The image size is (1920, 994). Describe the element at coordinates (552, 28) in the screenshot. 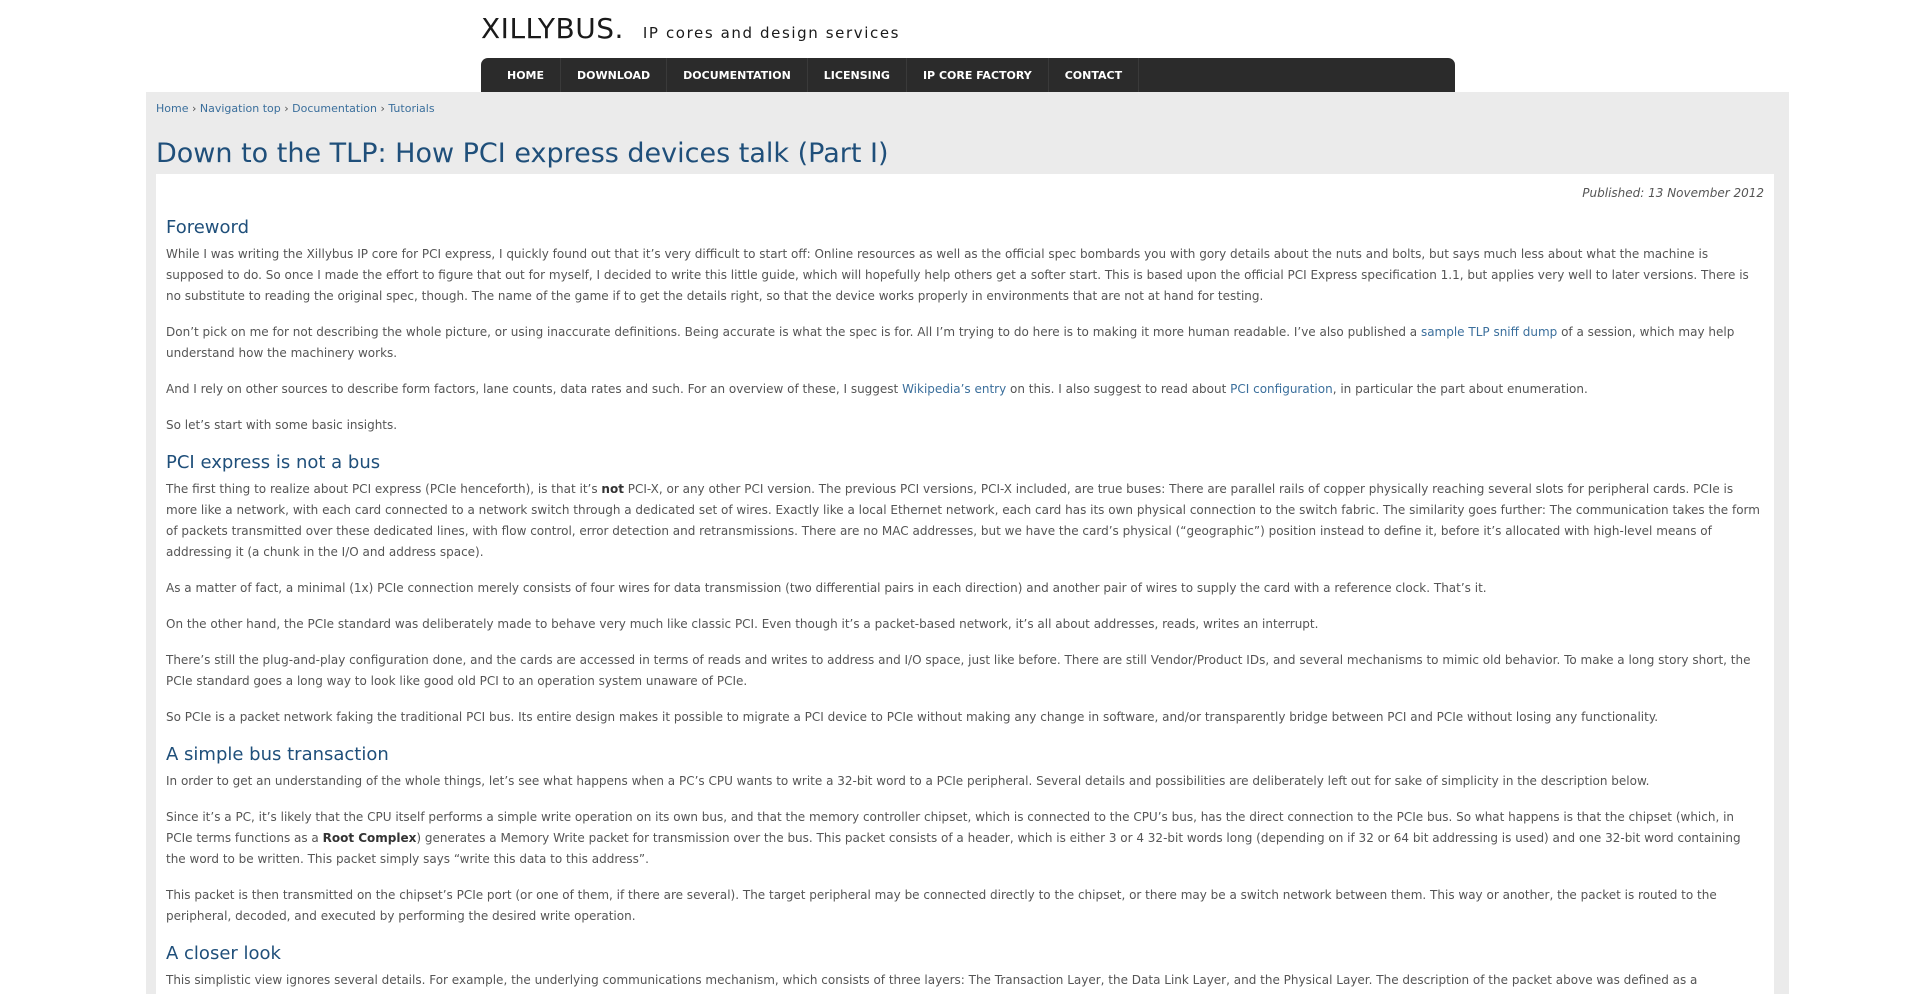

I see `logo-name: XILLYBUS.` at that location.